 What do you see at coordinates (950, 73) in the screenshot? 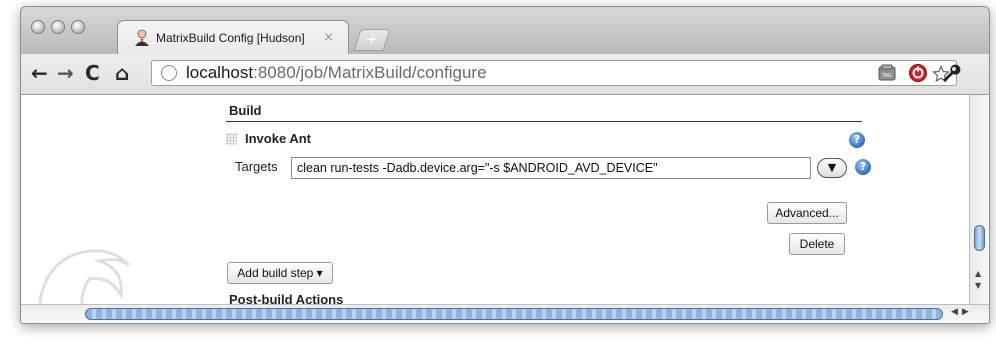
I see `wrench-icon` at bounding box center [950, 73].